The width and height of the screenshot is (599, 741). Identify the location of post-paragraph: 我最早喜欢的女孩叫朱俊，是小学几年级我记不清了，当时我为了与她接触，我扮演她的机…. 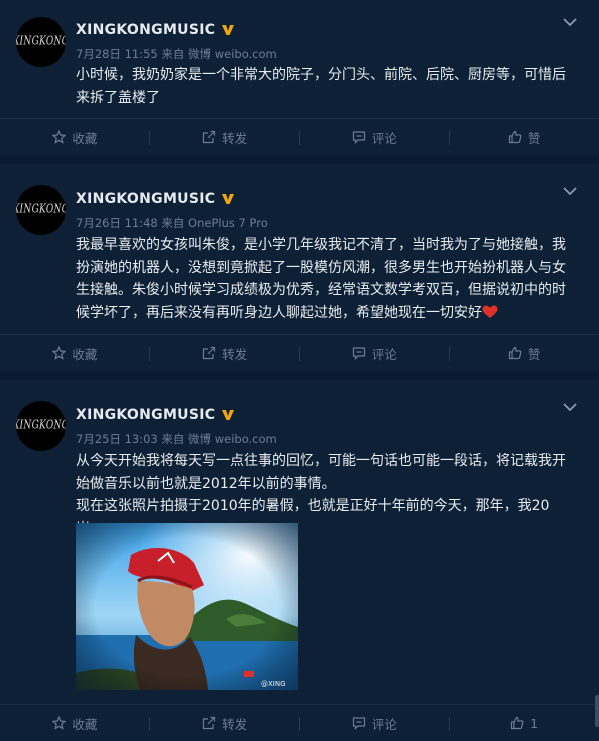
(321, 279).